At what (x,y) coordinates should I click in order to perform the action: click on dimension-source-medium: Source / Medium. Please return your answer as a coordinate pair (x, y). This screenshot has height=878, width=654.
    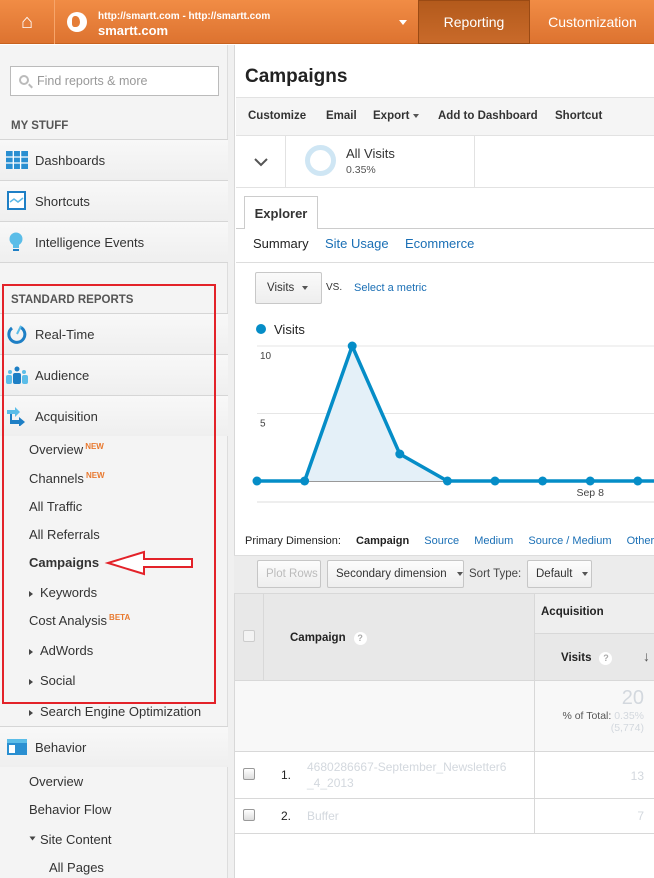
    Looking at the image, I should click on (569, 541).